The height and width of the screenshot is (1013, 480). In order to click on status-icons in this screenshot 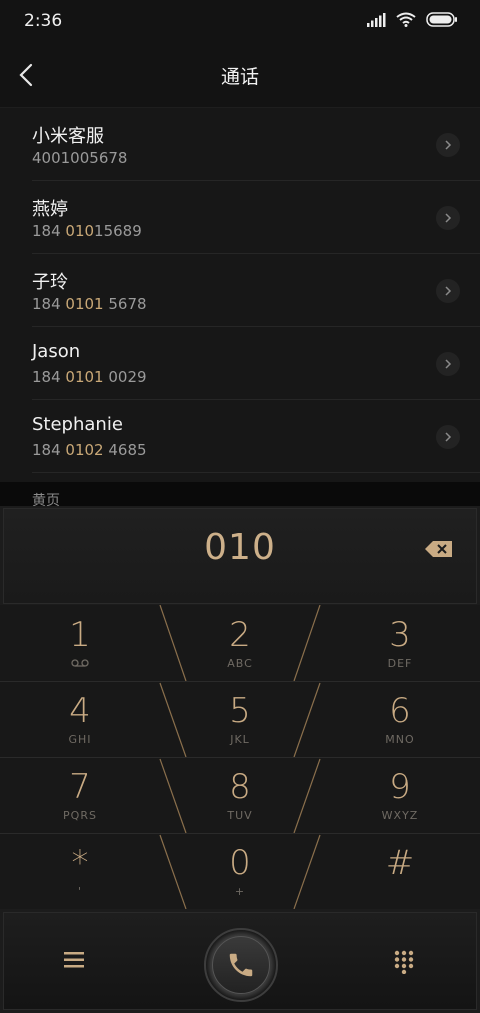, I will do `click(412, 19)`.